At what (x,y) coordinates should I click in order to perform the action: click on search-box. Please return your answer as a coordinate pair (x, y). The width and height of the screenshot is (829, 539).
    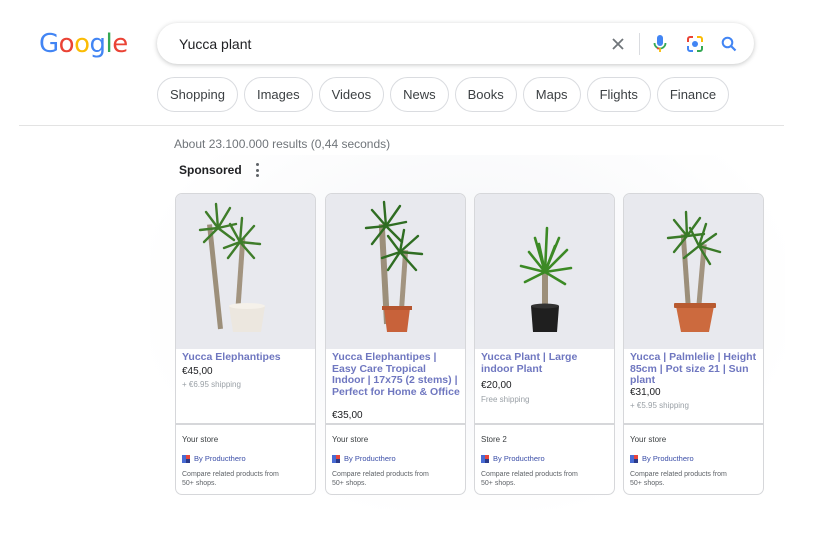
    Looking at the image, I should click on (455, 43).